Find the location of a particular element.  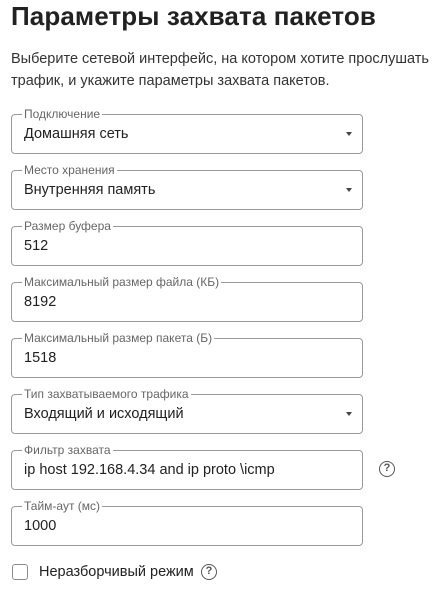

connection-value: Домашняя сеть is located at coordinates (76, 134).